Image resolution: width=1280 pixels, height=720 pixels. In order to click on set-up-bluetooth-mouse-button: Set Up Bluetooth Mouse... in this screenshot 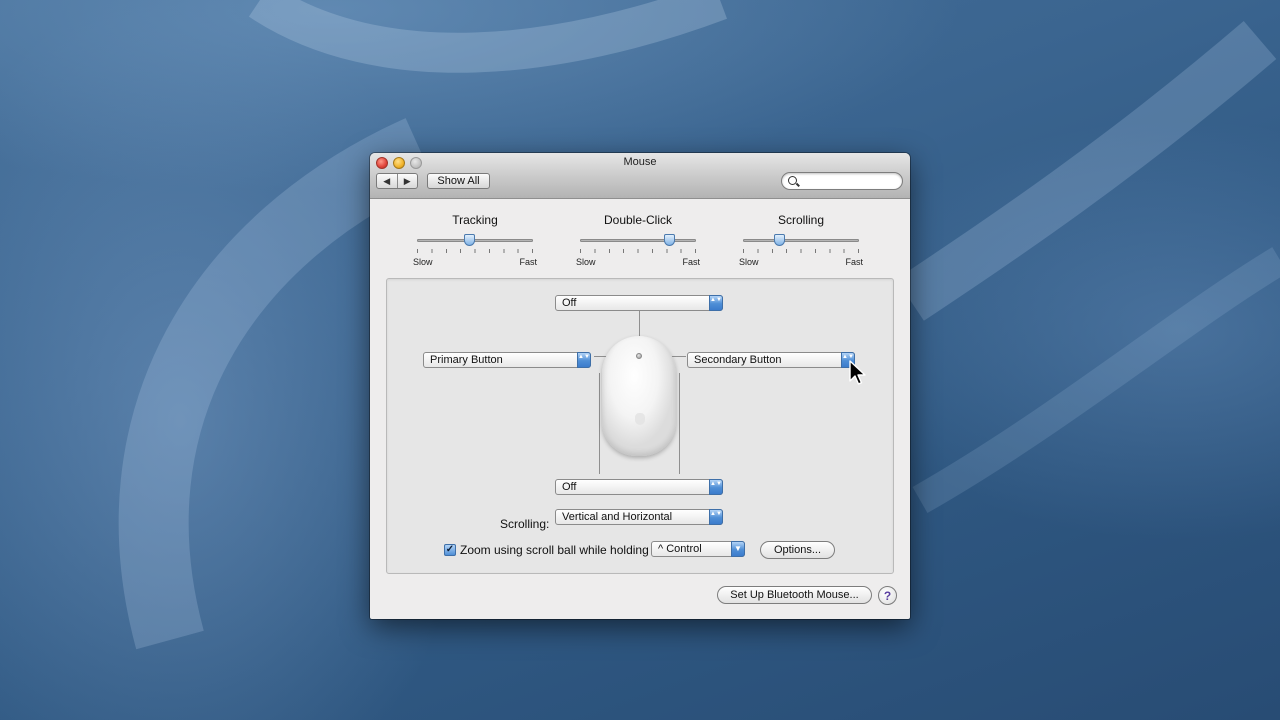, I will do `click(794, 595)`.